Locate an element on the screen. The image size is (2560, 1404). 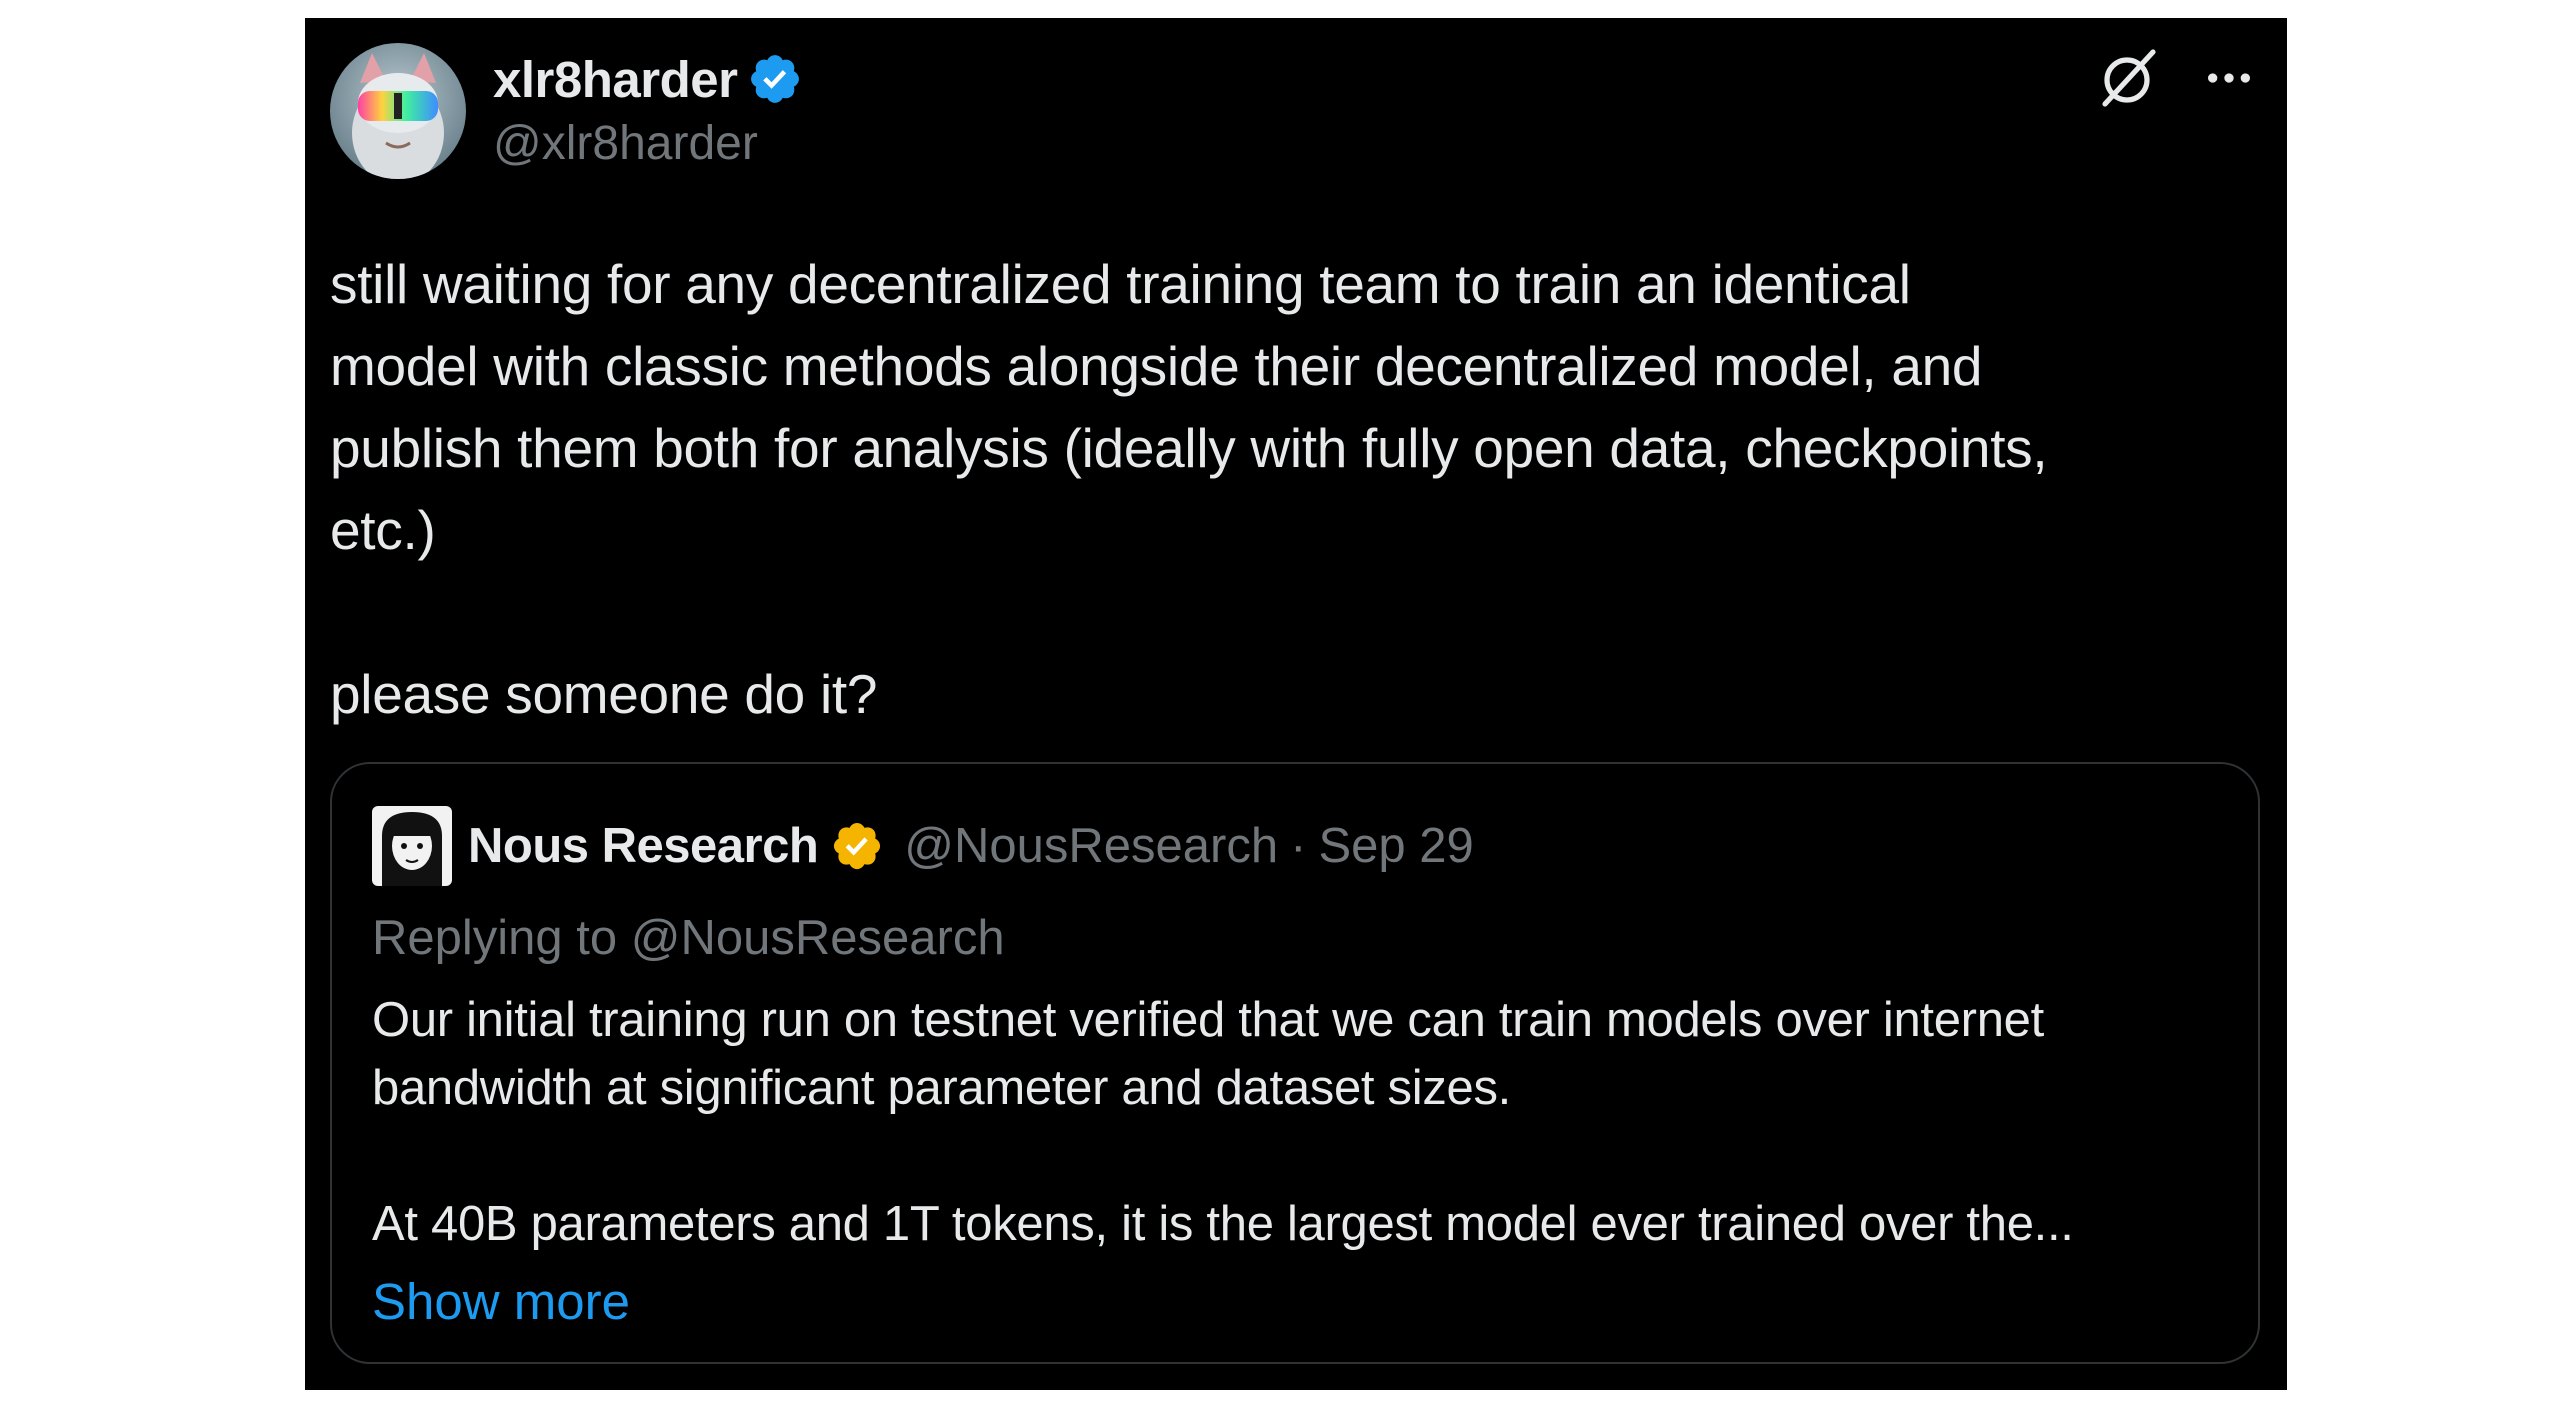
show-more-link: Show more is located at coordinates (501, 1301).